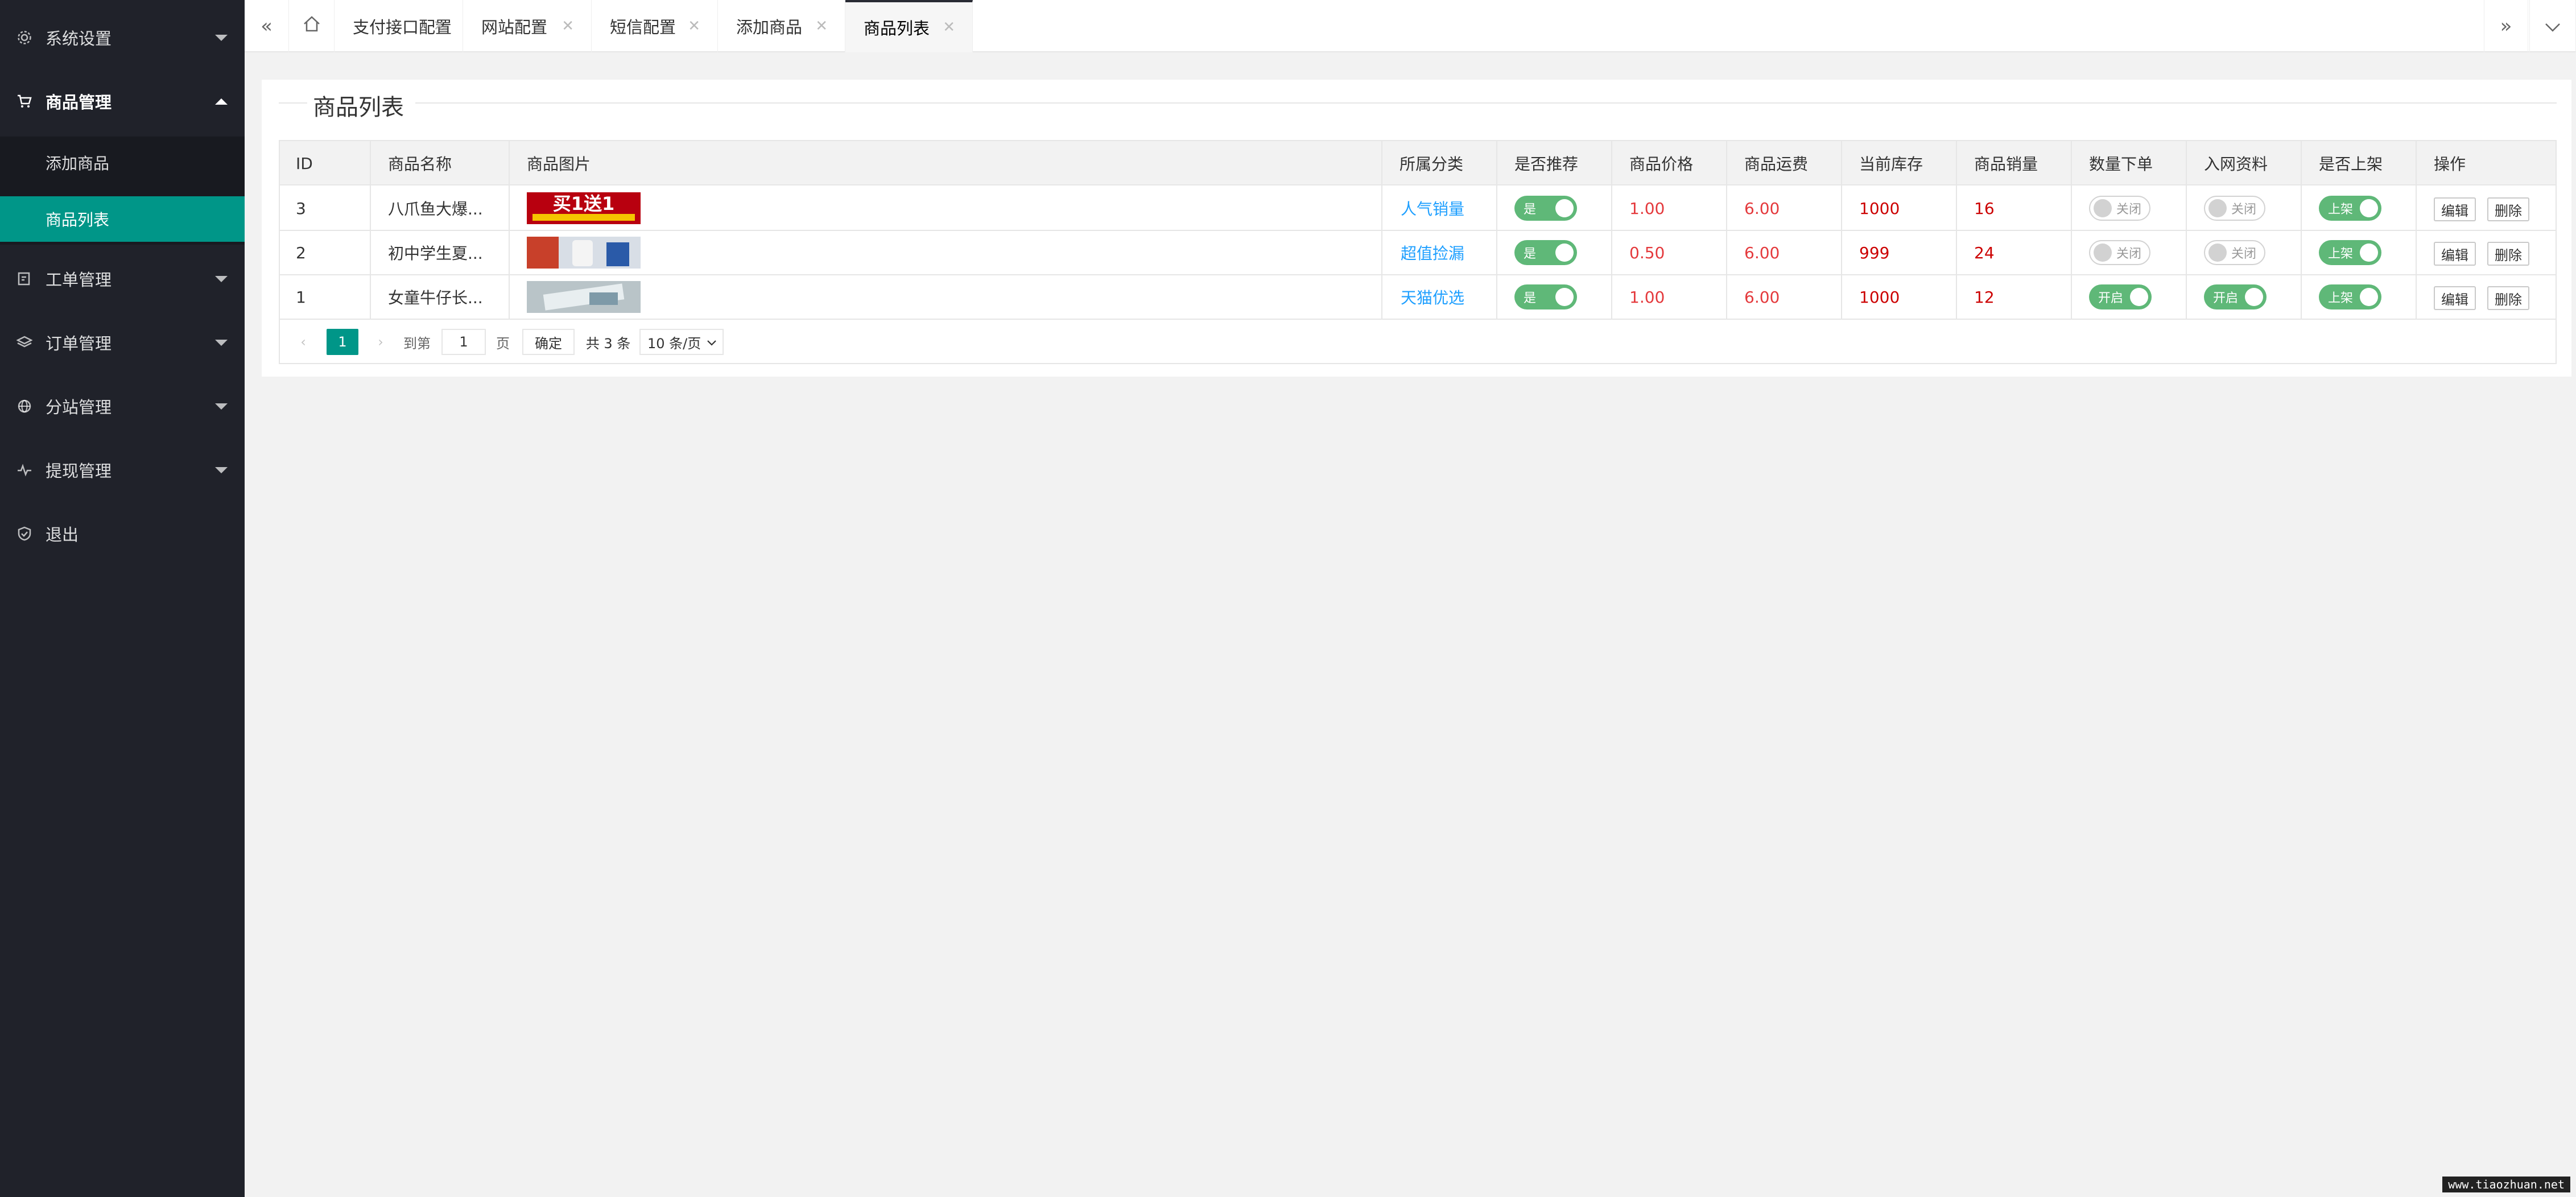 The image size is (2576, 1197). What do you see at coordinates (909, 26) in the screenshot?
I see `tab-goods-list: 商品列表 ✕` at bounding box center [909, 26].